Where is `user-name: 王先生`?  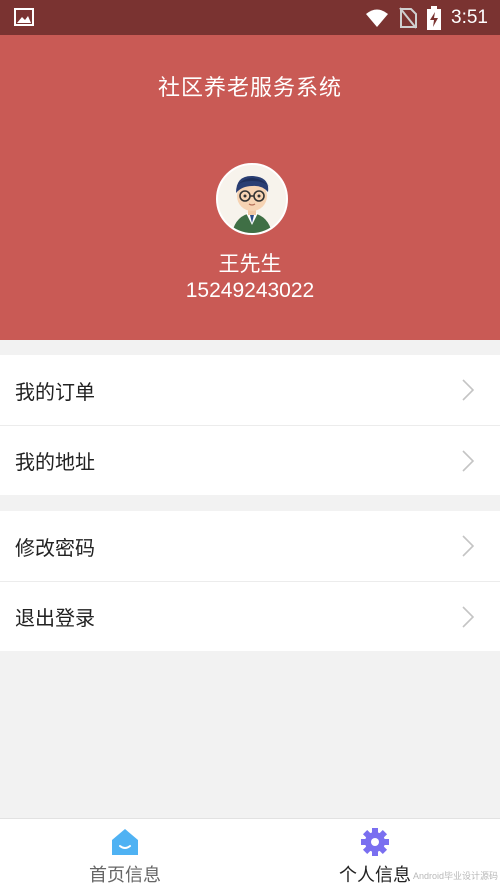 user-name: 王先生 is located at coordinates (250, 264).